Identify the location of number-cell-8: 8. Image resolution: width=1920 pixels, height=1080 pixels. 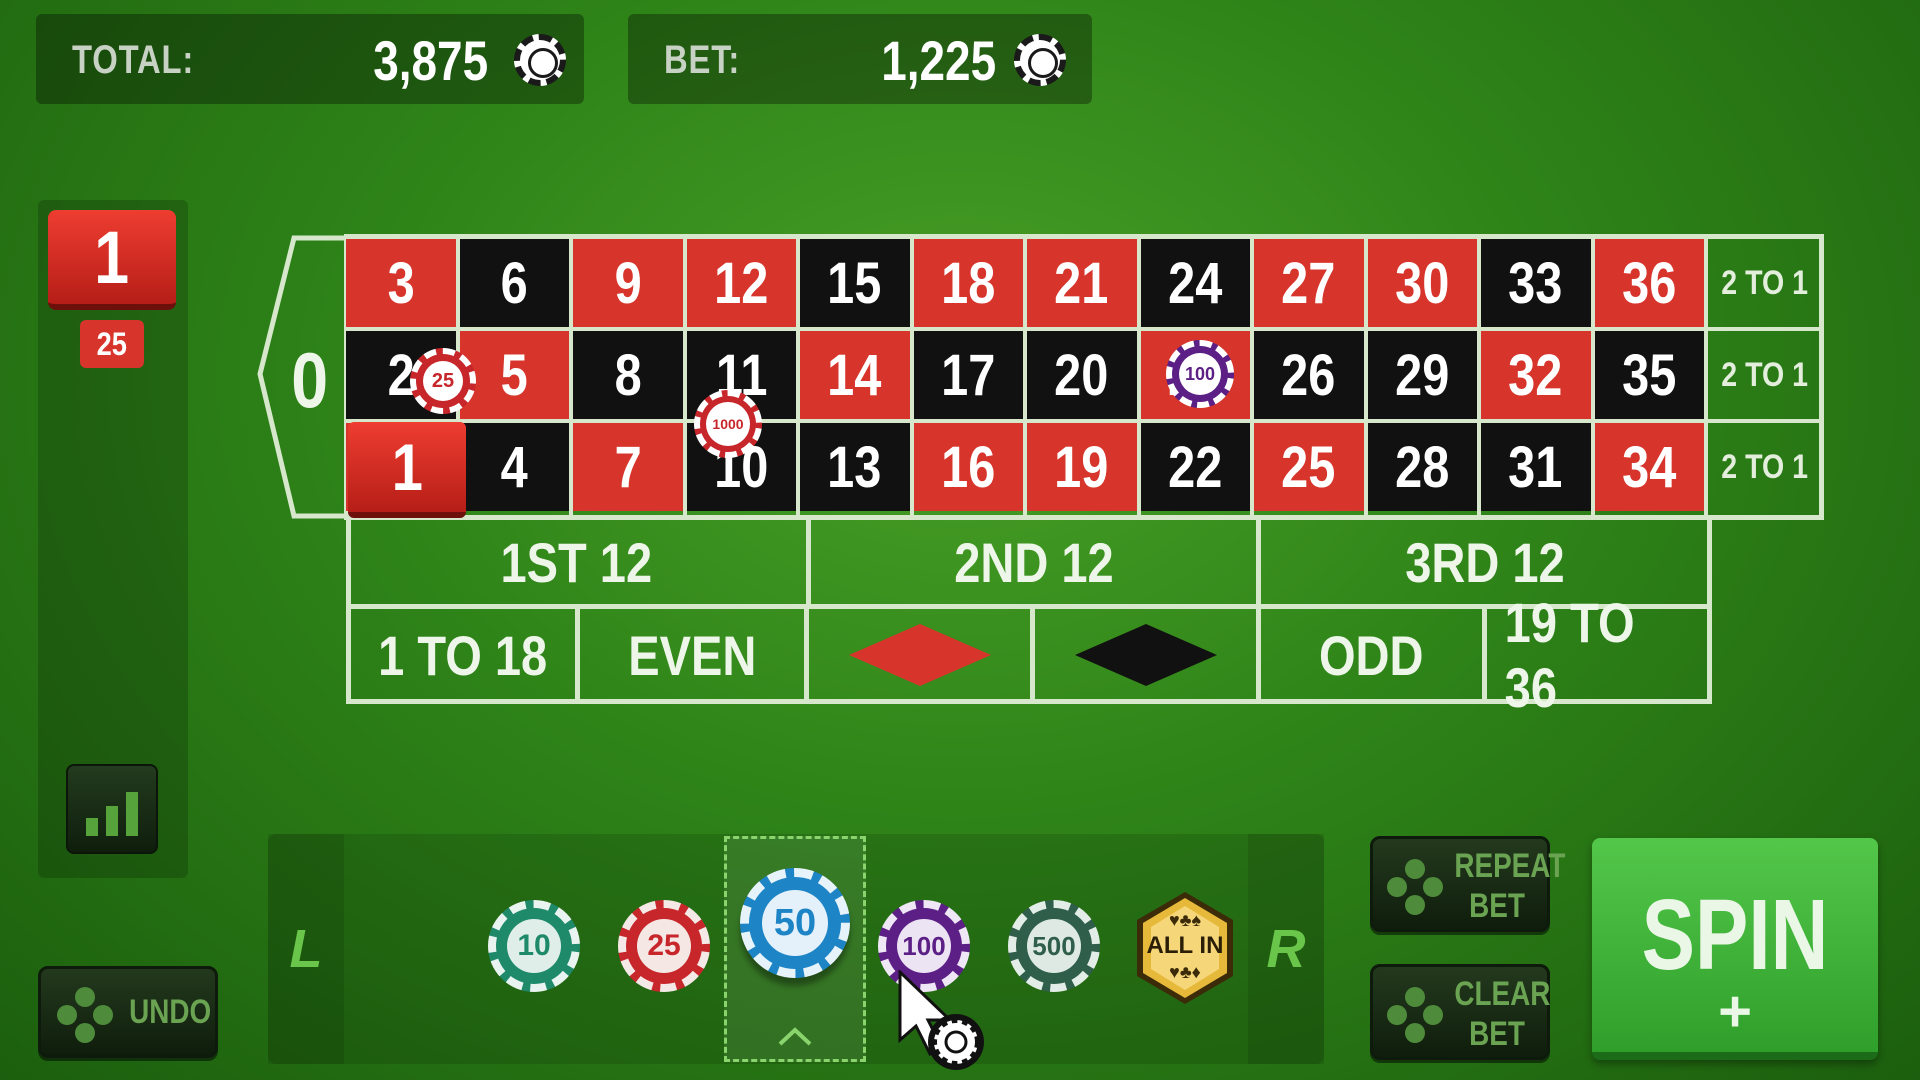
(628, 375).